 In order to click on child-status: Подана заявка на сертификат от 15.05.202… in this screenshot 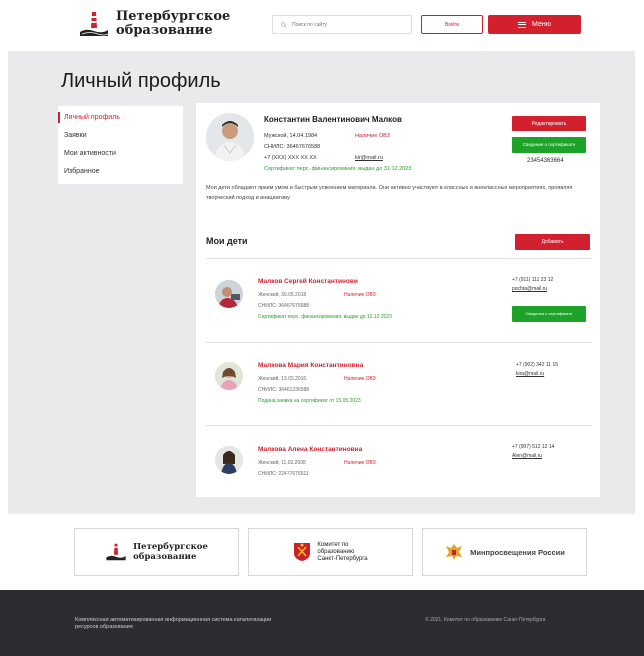, I will do `click(309, 401)`.